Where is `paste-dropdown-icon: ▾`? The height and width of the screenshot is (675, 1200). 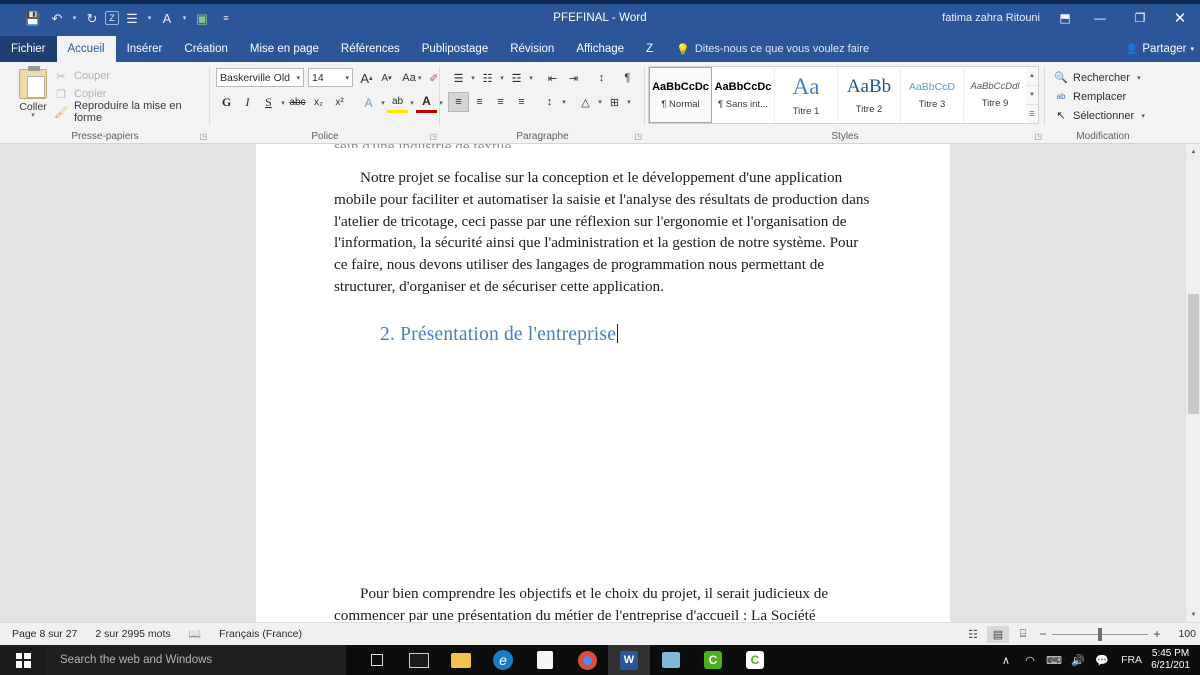
paste-dropdown-icon: ▾ is located at coordinates (33, 115).